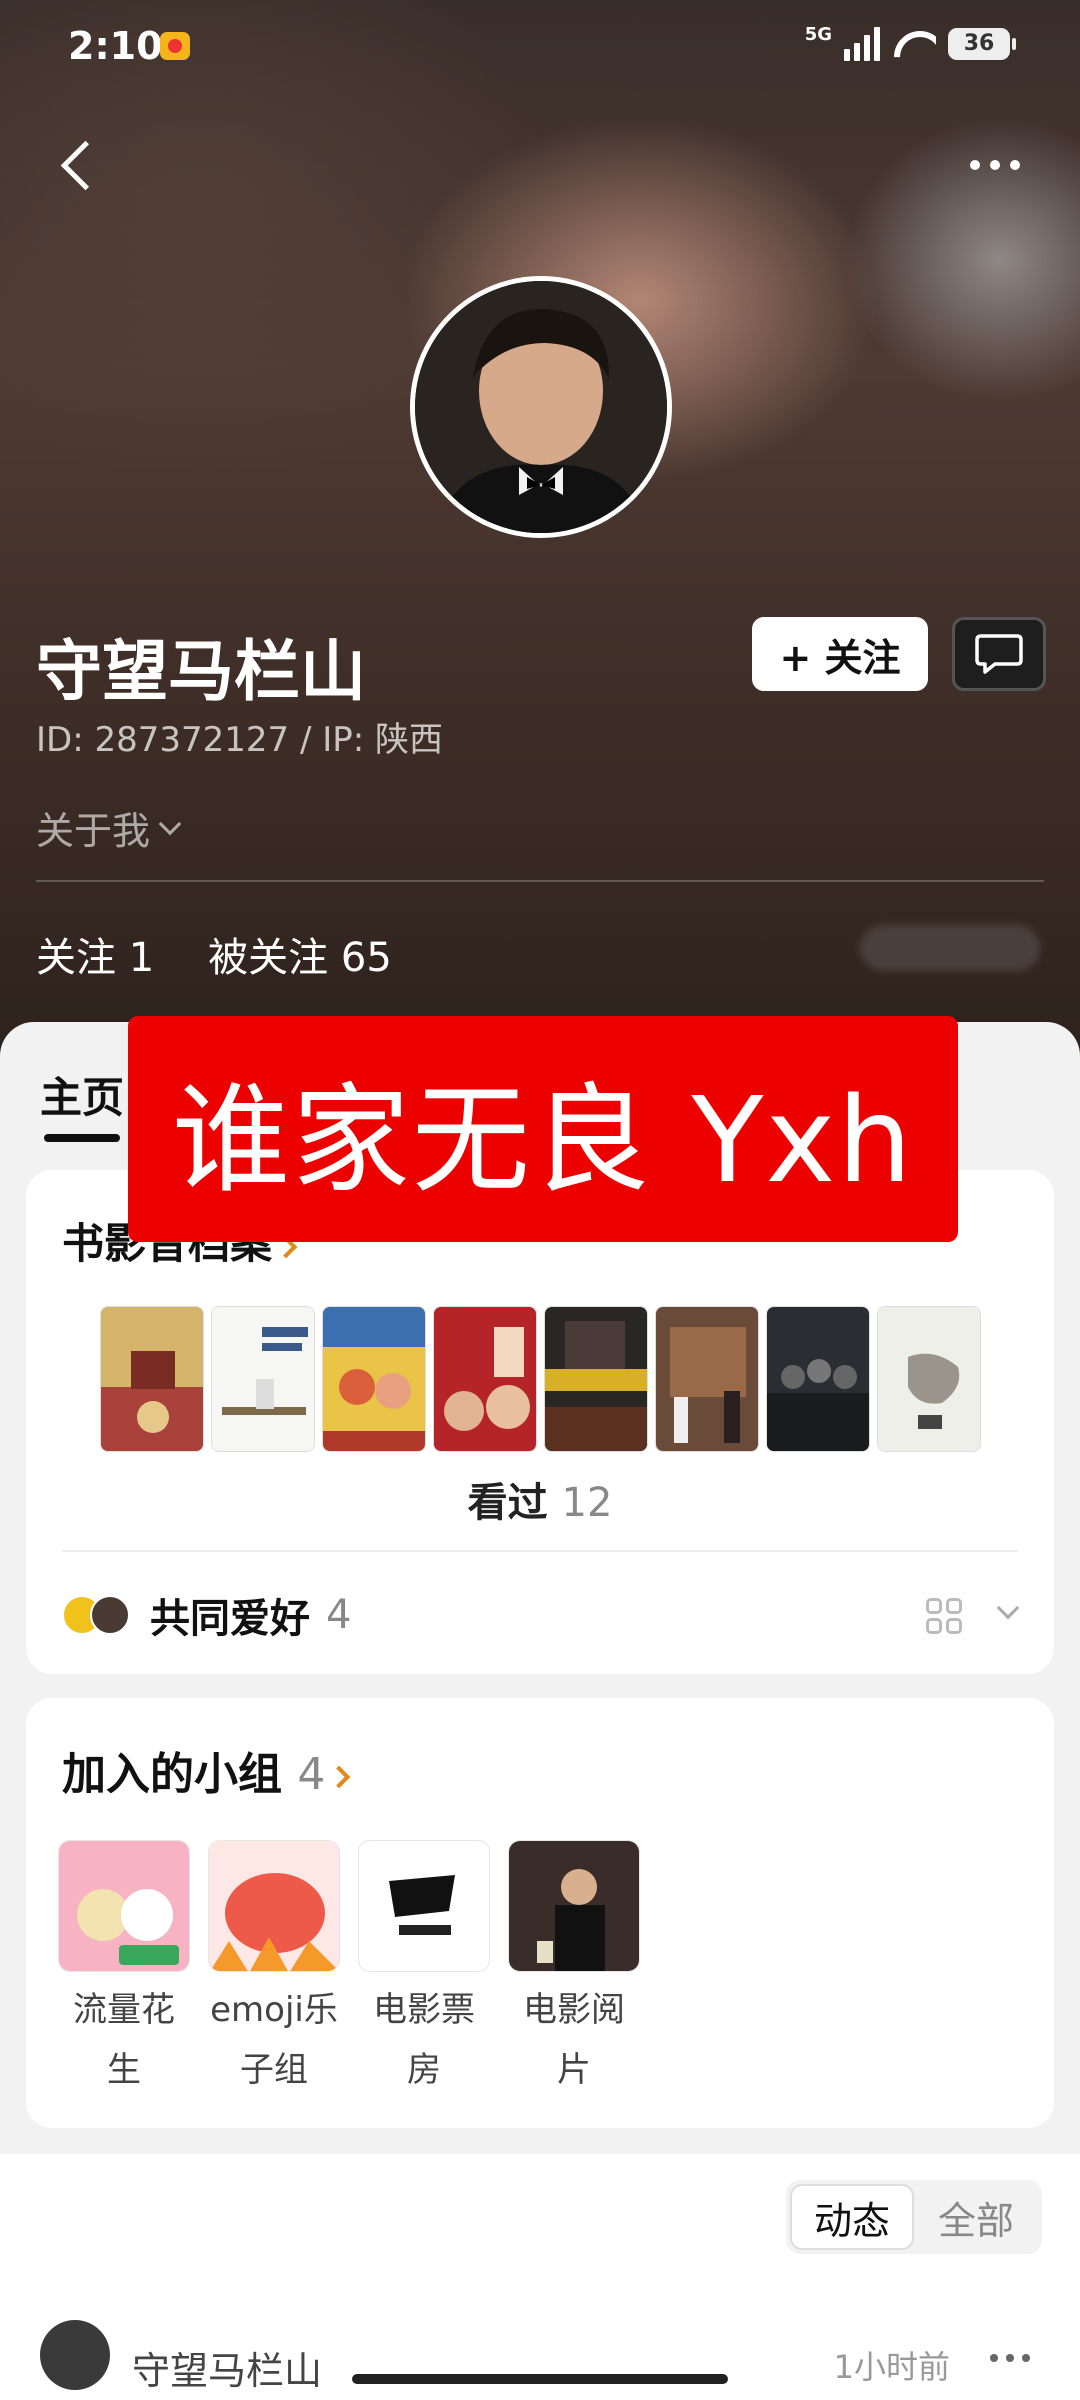 Image resolution: width=1080 pixels, height=2400 pixels. I want to click on post-timestamp: 1小时前, so click(891, 2367).